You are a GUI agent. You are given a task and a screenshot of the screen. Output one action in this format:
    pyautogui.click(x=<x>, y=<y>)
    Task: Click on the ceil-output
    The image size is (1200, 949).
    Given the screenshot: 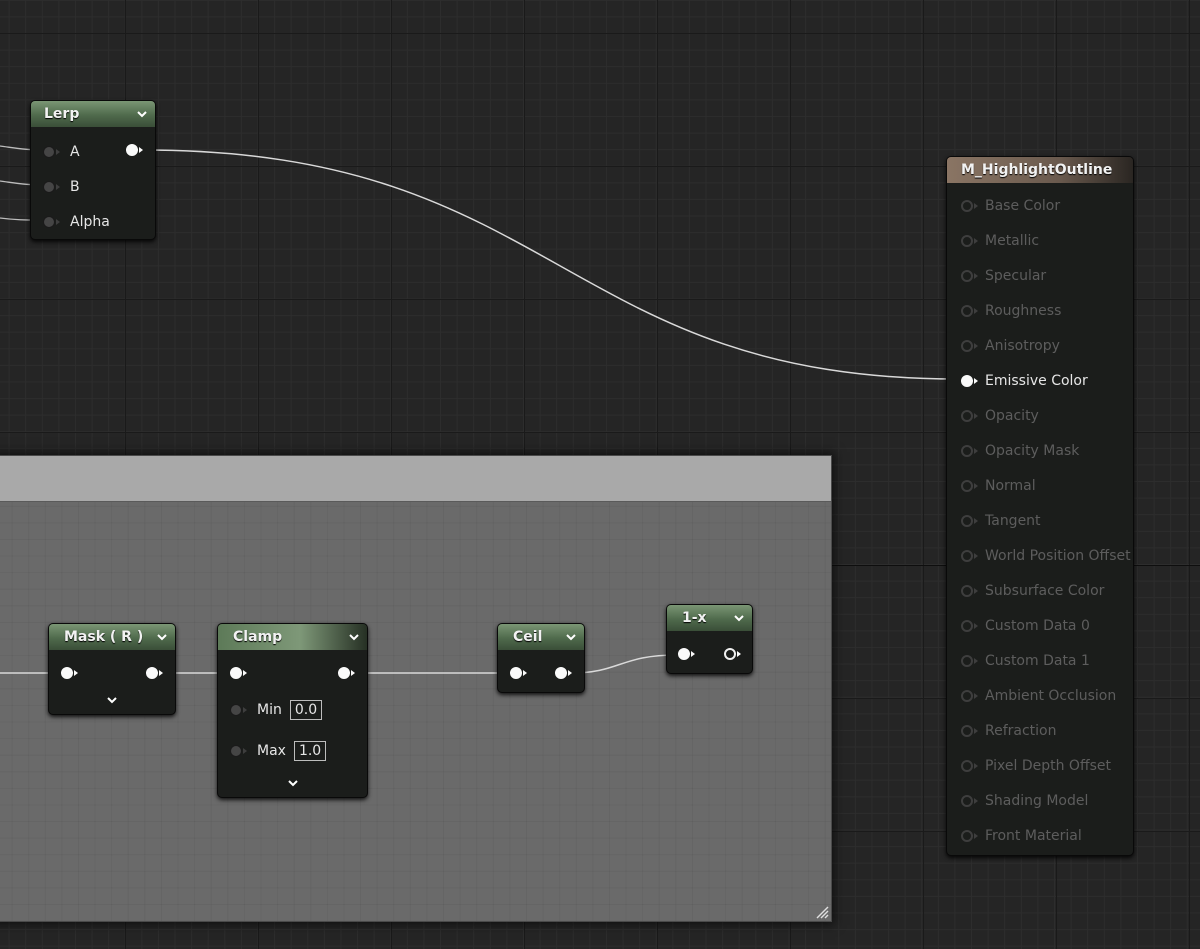 What is the action you would take?
    pyautogui.click(x=563, y=673)
    